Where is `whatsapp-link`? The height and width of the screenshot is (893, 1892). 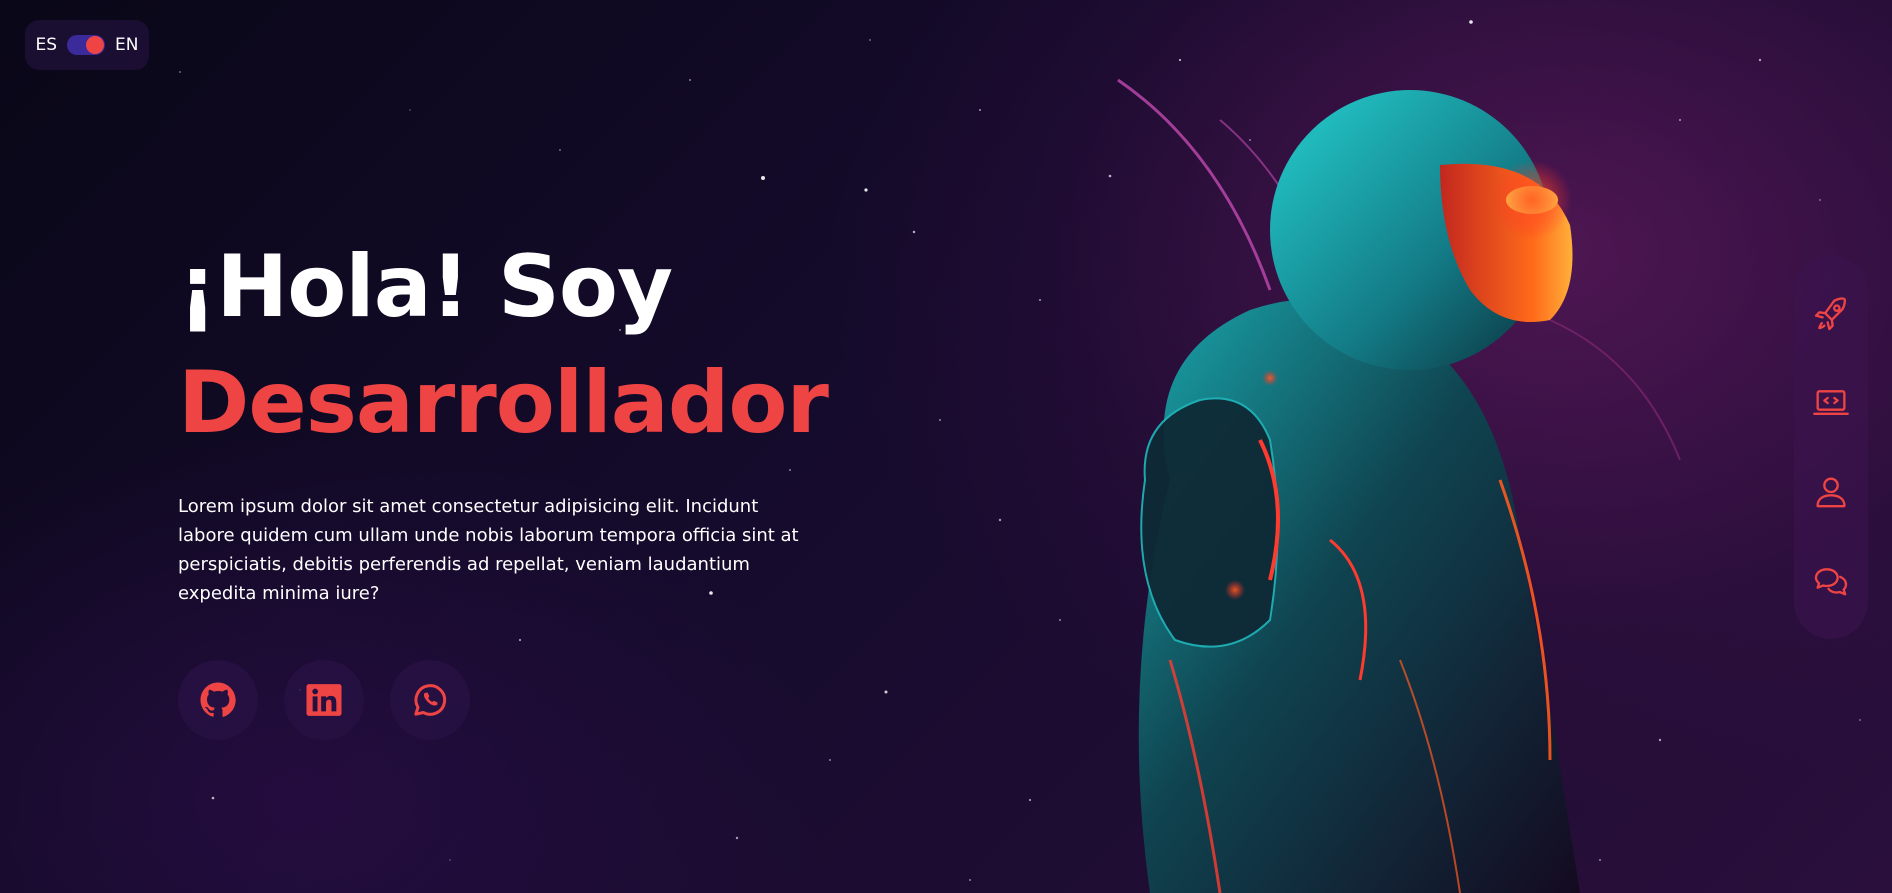 whatsapp-link is located at coordinates (430, 700).